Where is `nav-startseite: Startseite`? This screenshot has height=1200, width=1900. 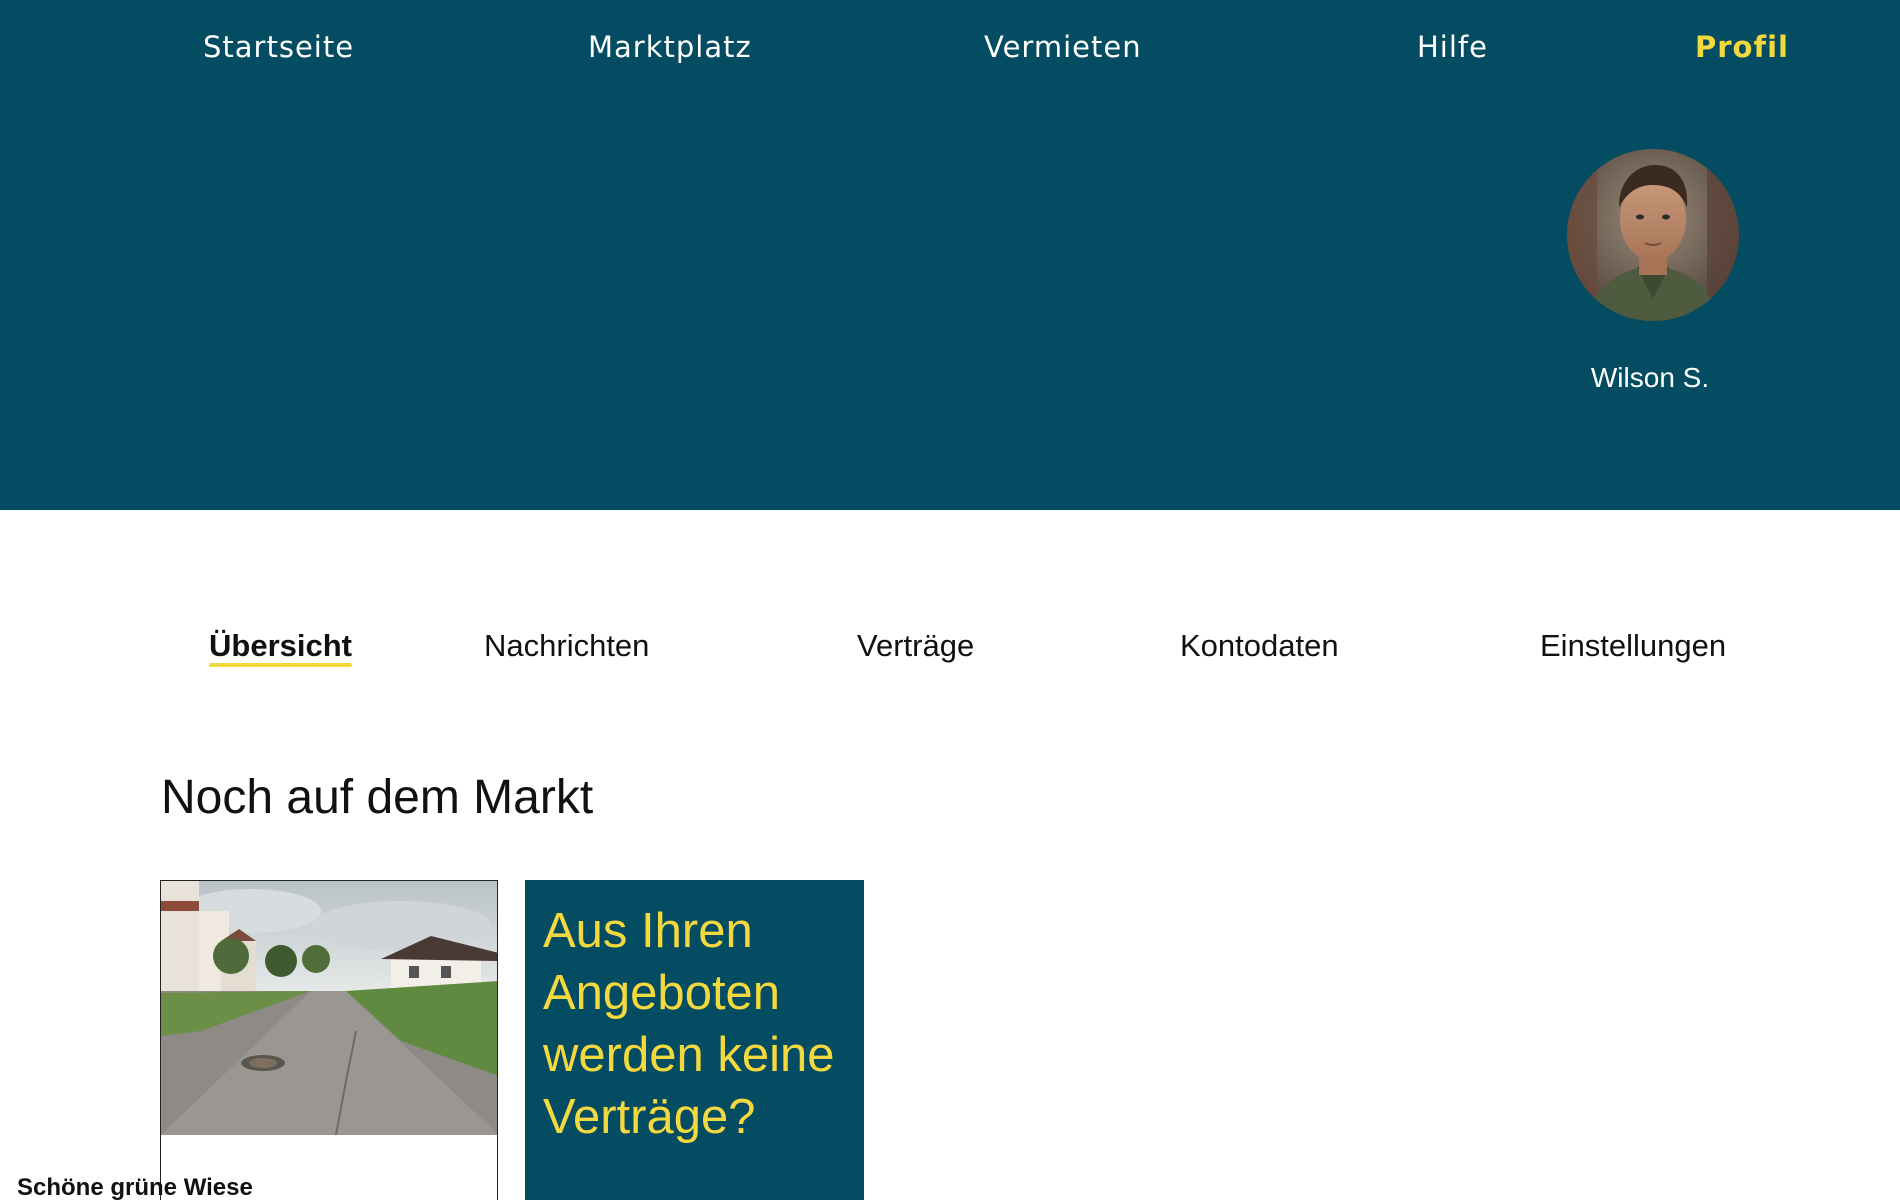 nav-startseite: Startseite is located at coordinates (278, 47).